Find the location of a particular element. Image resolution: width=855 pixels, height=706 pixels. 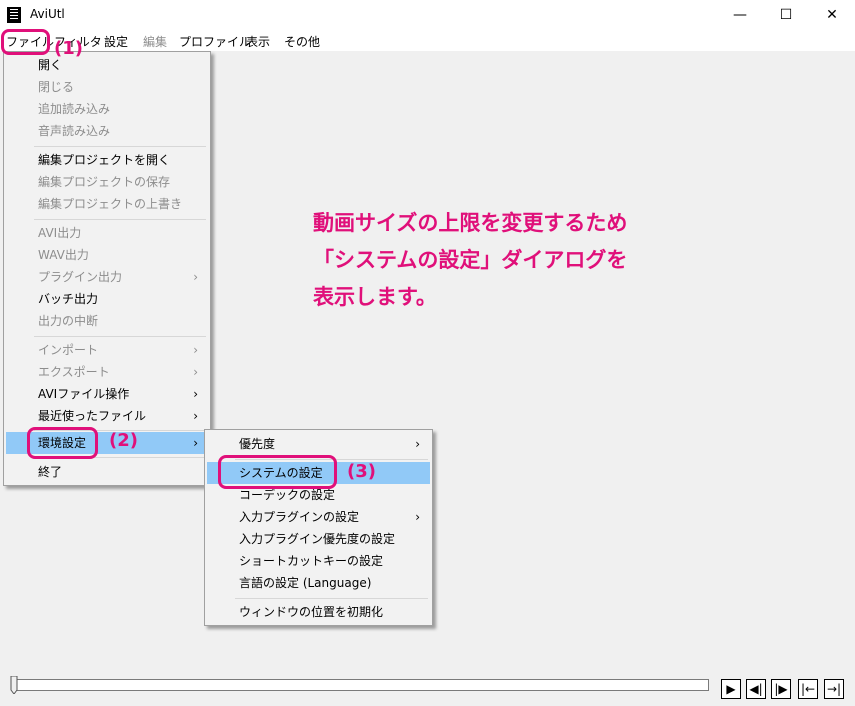

submenu-priority: 優先度 › is located at coordinates (318, 444).